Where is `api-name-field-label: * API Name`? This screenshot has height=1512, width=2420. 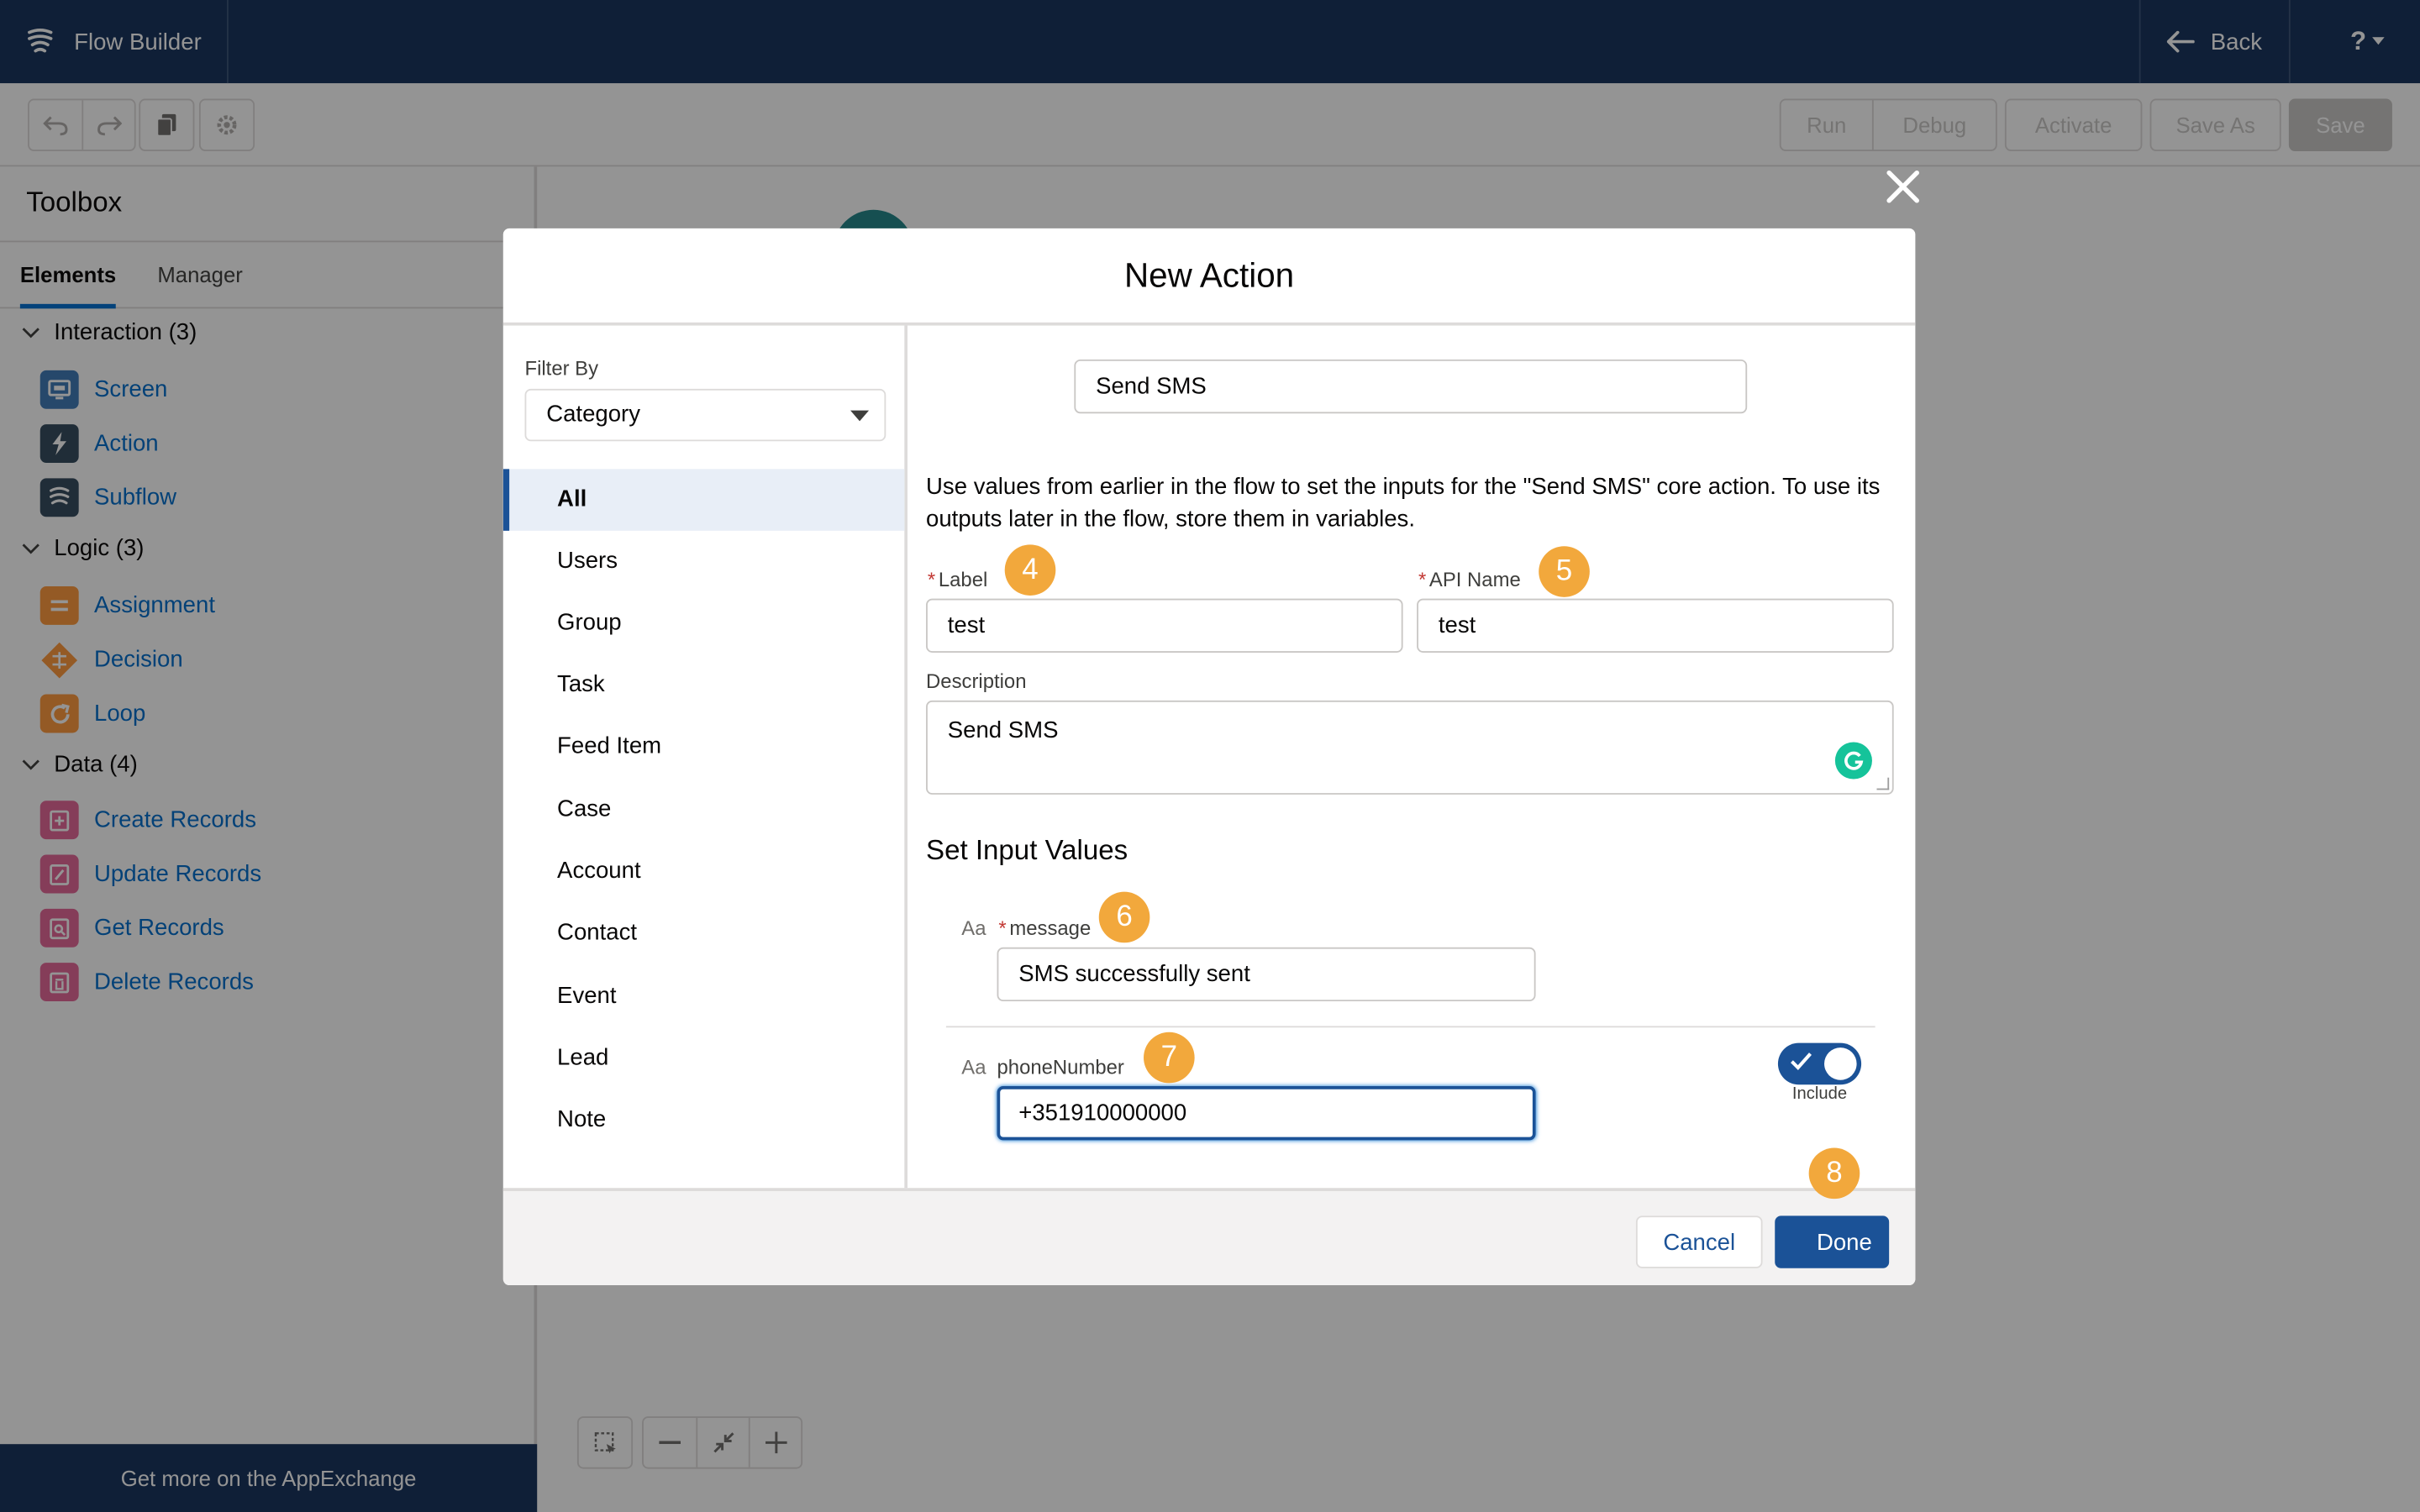 api-name-field-label: * API Name is located at coordinates (1469, 579).